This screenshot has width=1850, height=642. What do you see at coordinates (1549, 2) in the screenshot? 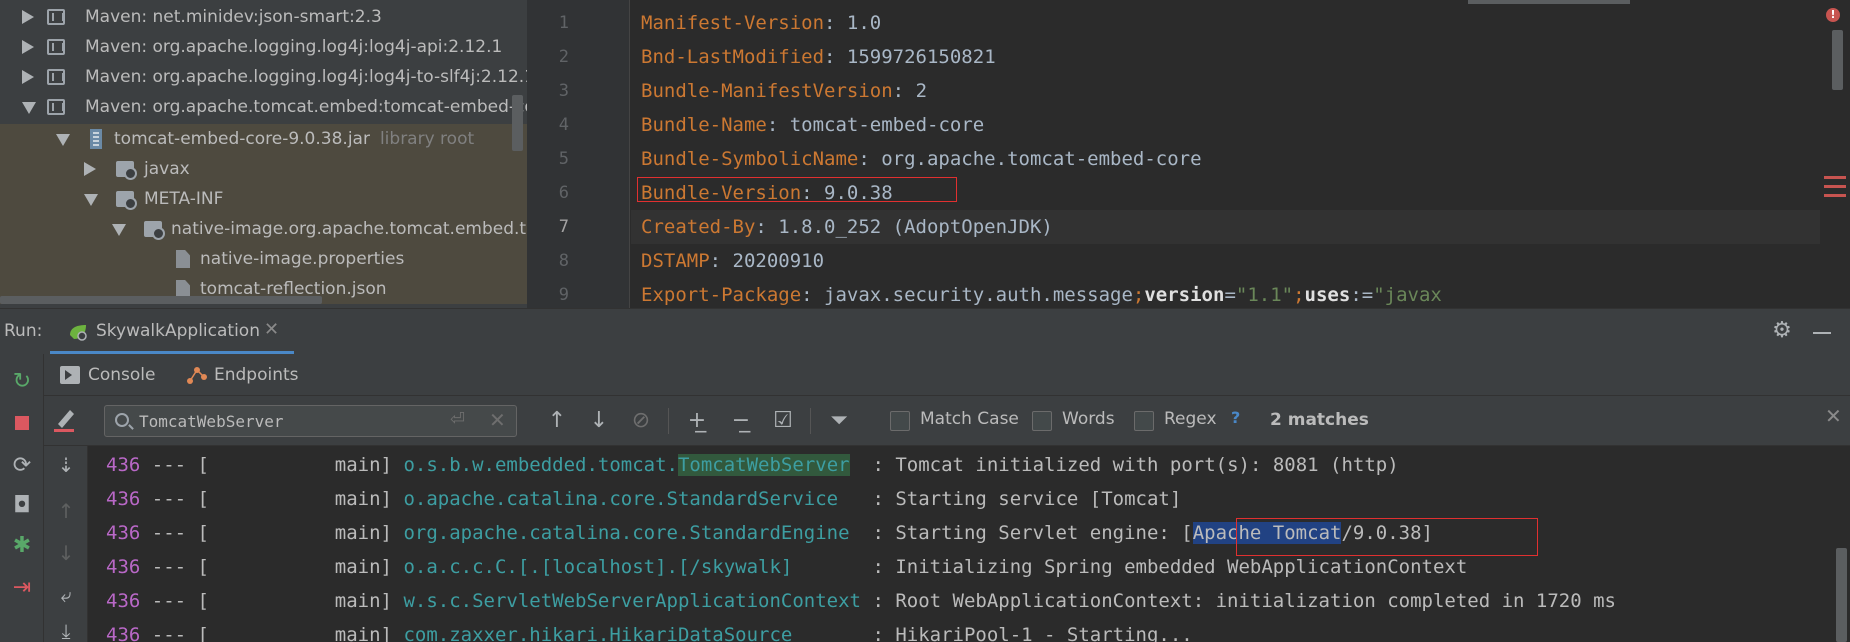
I see `editor-horizontal-scrollbar` at bounding box center [1549, 2].